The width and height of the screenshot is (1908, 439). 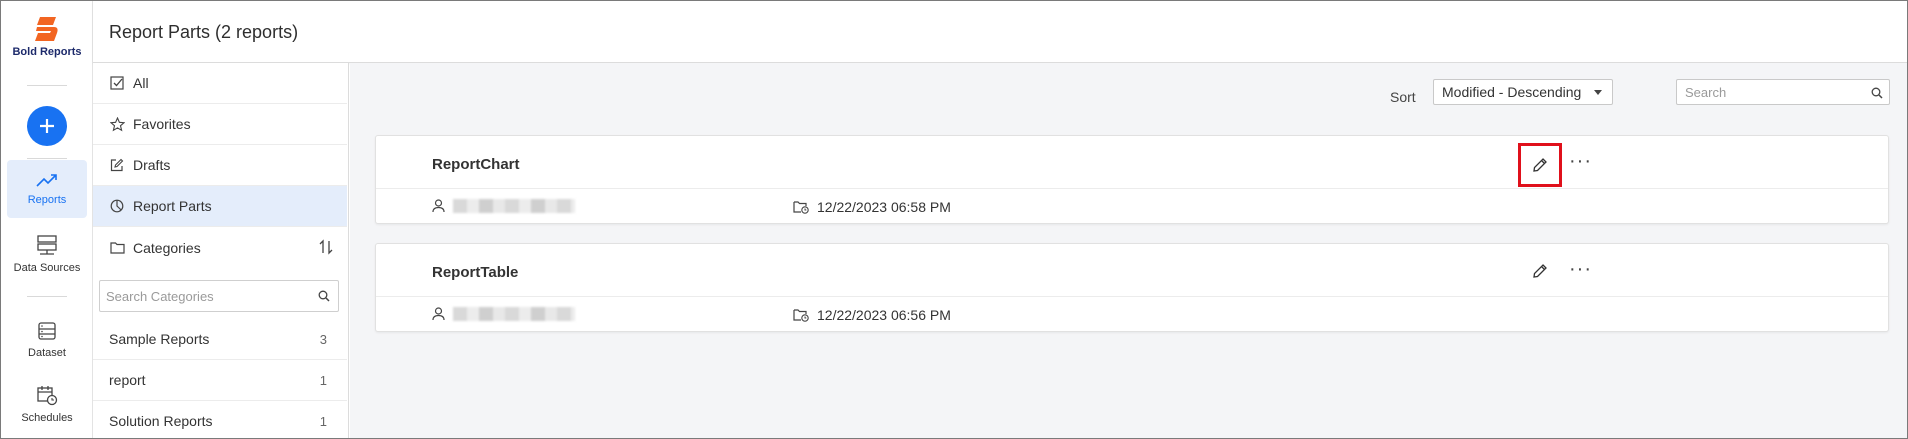 What do you see at coordinates (220, 83) in the screenshot?
I see `sidebar-item-all: All` at bounding box center [220, 83].